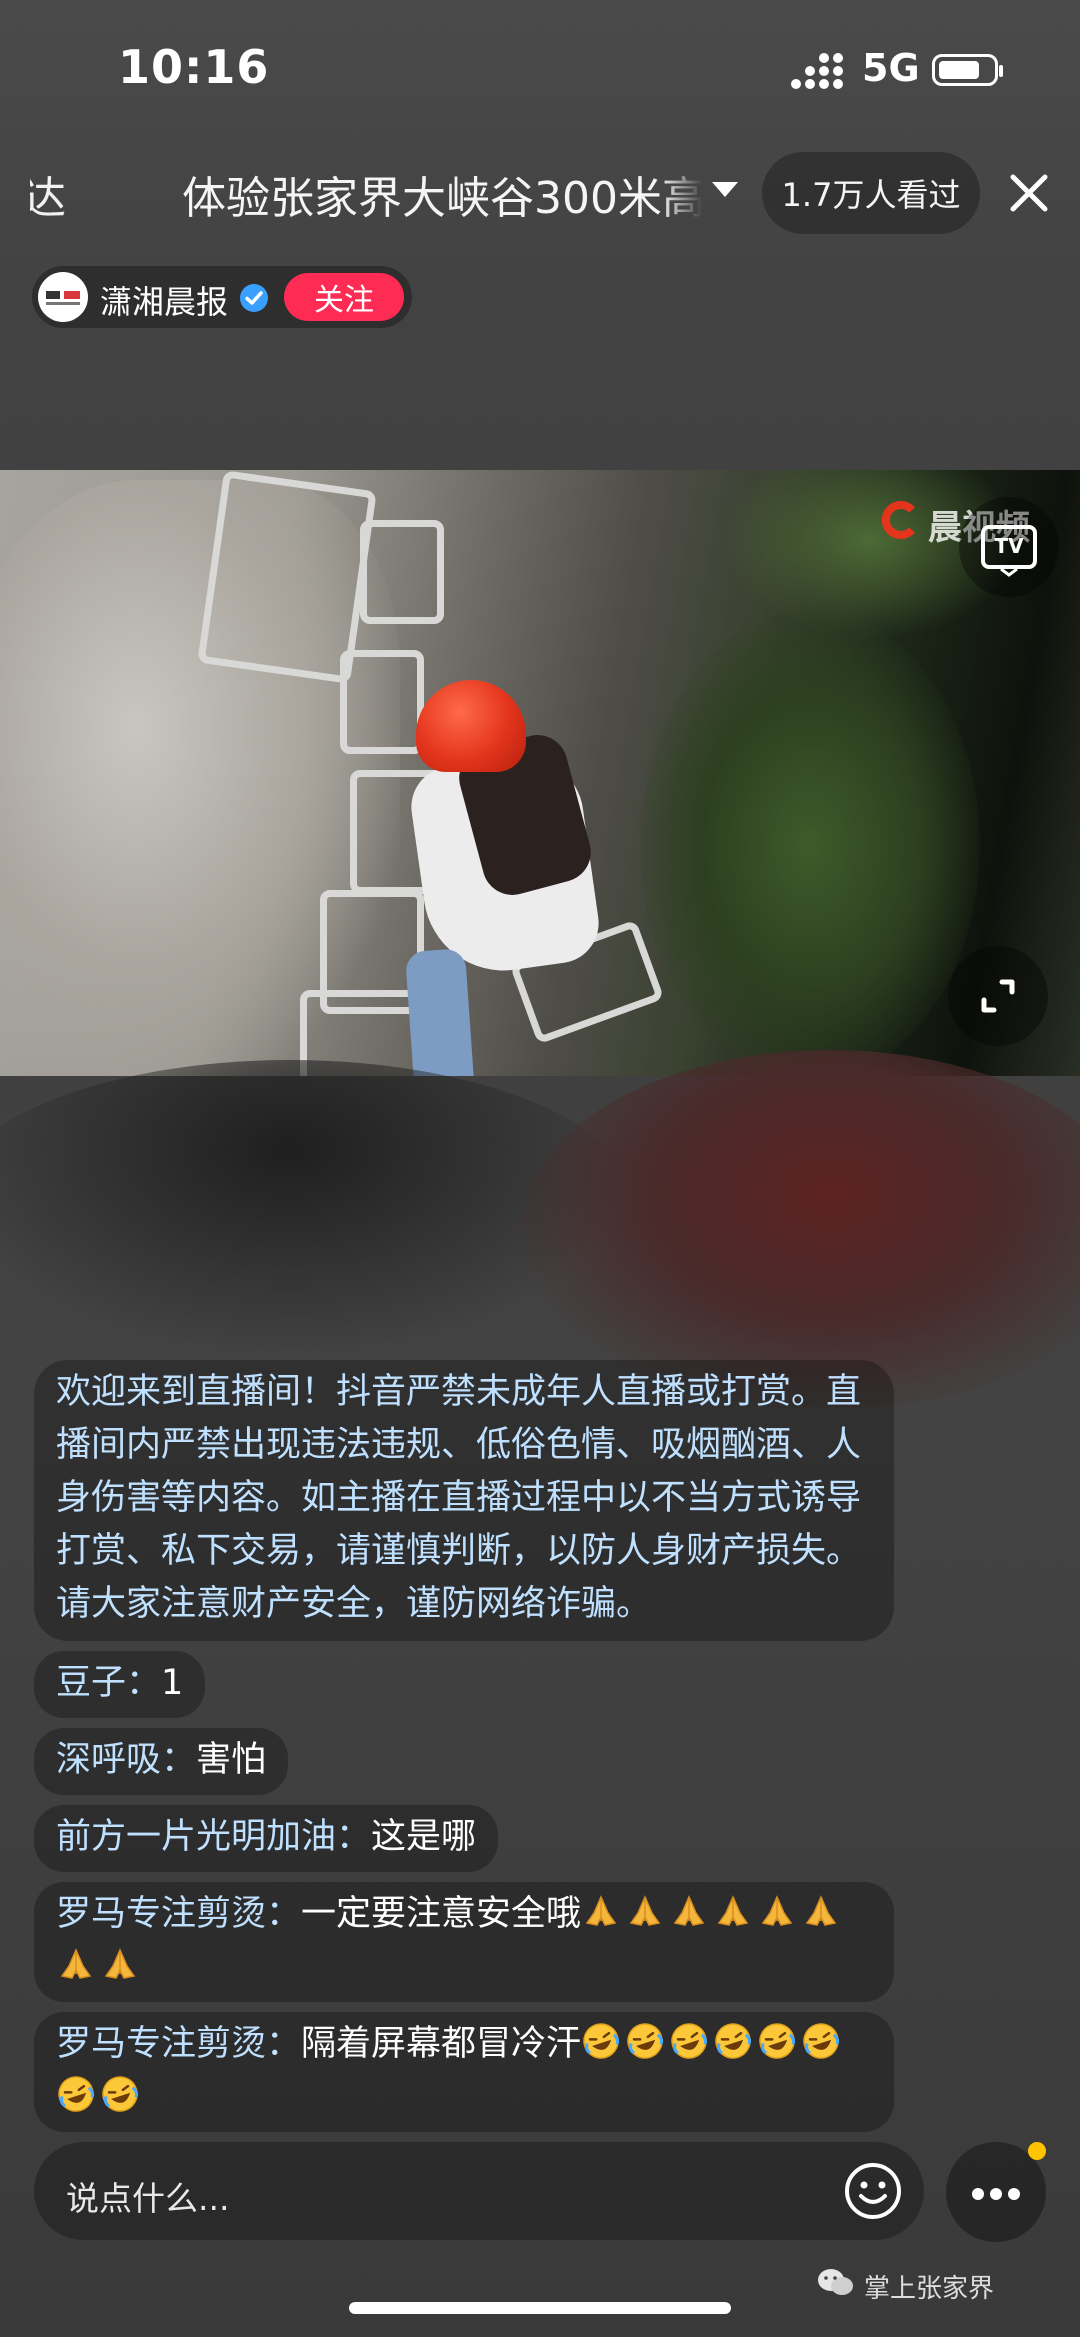 The image size is (1080, 2337). I want to click on battery-icon, so click(967, 70).